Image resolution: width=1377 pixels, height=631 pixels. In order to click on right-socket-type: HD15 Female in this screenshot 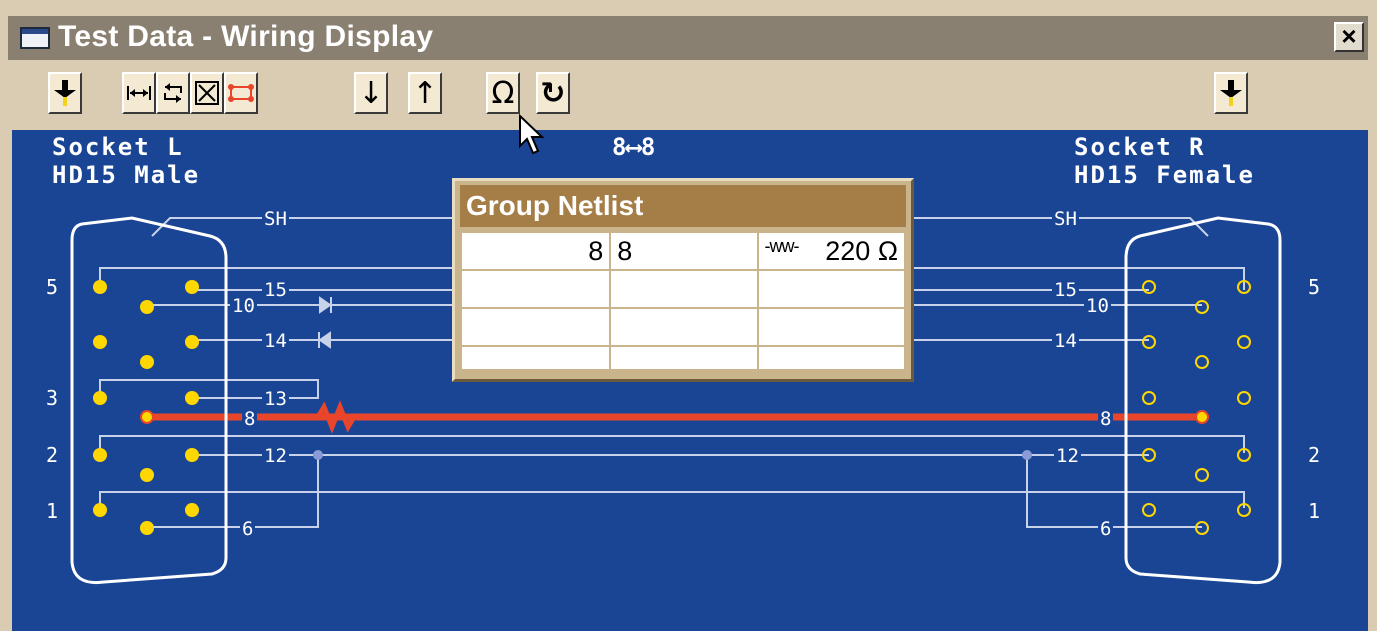, I will do `click(1164, 175)`.